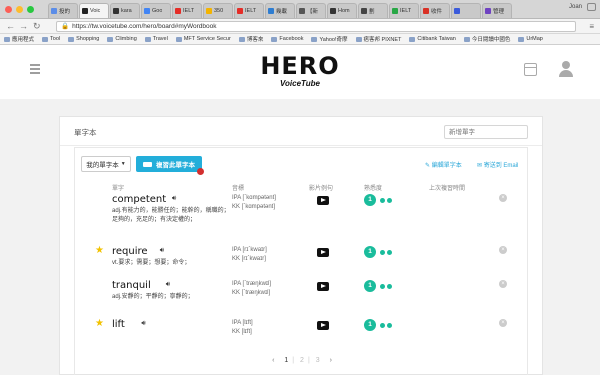  Describe the element at coordinates (130, 252) in the screenshot. I see `word-text: require` at that location.